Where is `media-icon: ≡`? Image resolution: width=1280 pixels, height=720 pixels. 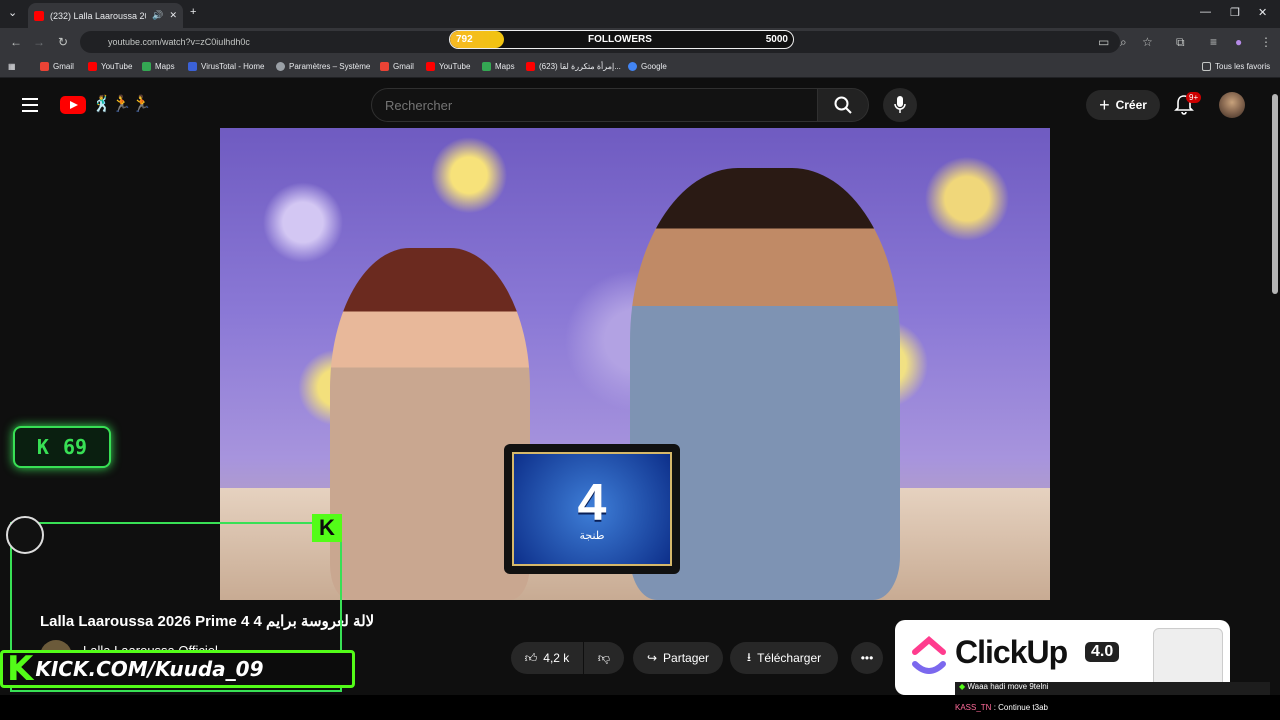 media-icon: ≡ is located at coordinates (1213, 42).